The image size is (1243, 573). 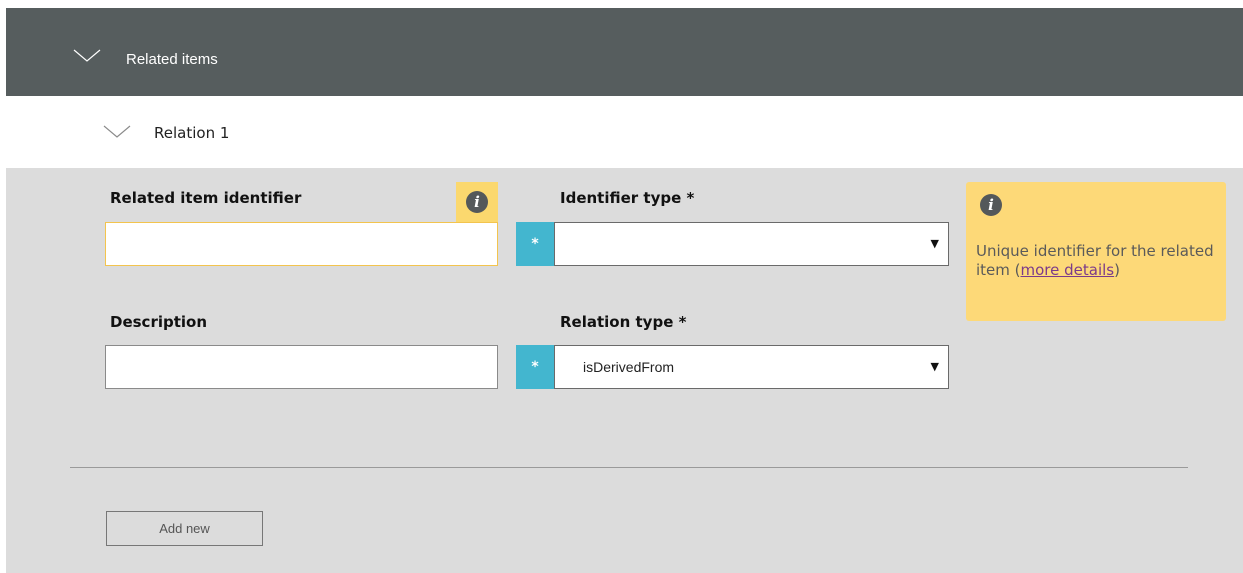 I want to click on related-item-identifier-input, so click(x=301, y=244).